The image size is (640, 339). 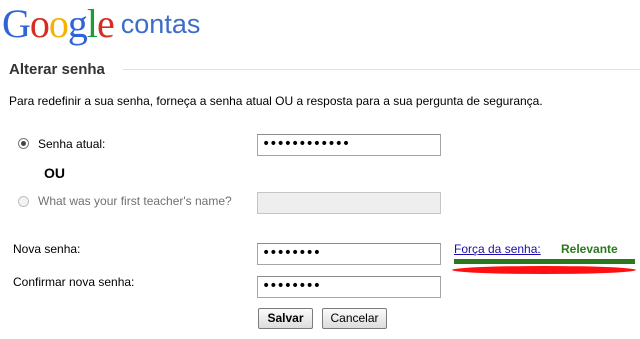 I want to click on save-button: Salvar, so click(x=285, y=318).